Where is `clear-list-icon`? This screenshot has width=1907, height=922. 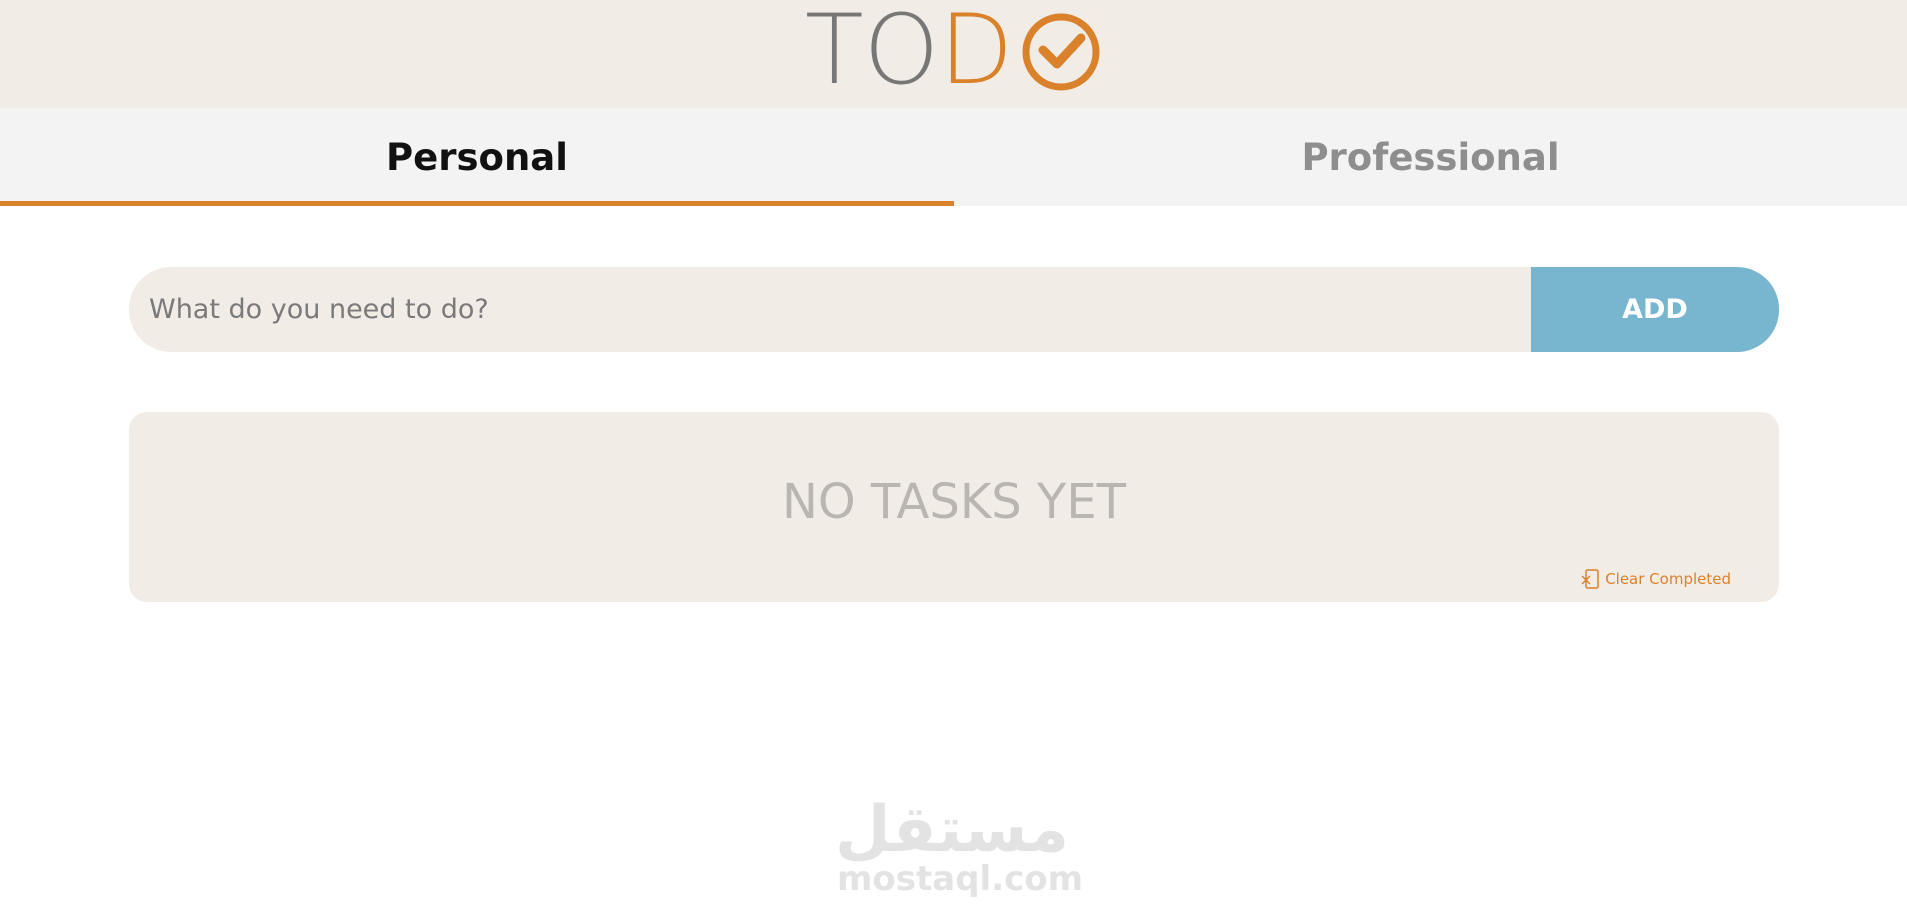 clear-list-icon is located at coordinates (1590, 579).